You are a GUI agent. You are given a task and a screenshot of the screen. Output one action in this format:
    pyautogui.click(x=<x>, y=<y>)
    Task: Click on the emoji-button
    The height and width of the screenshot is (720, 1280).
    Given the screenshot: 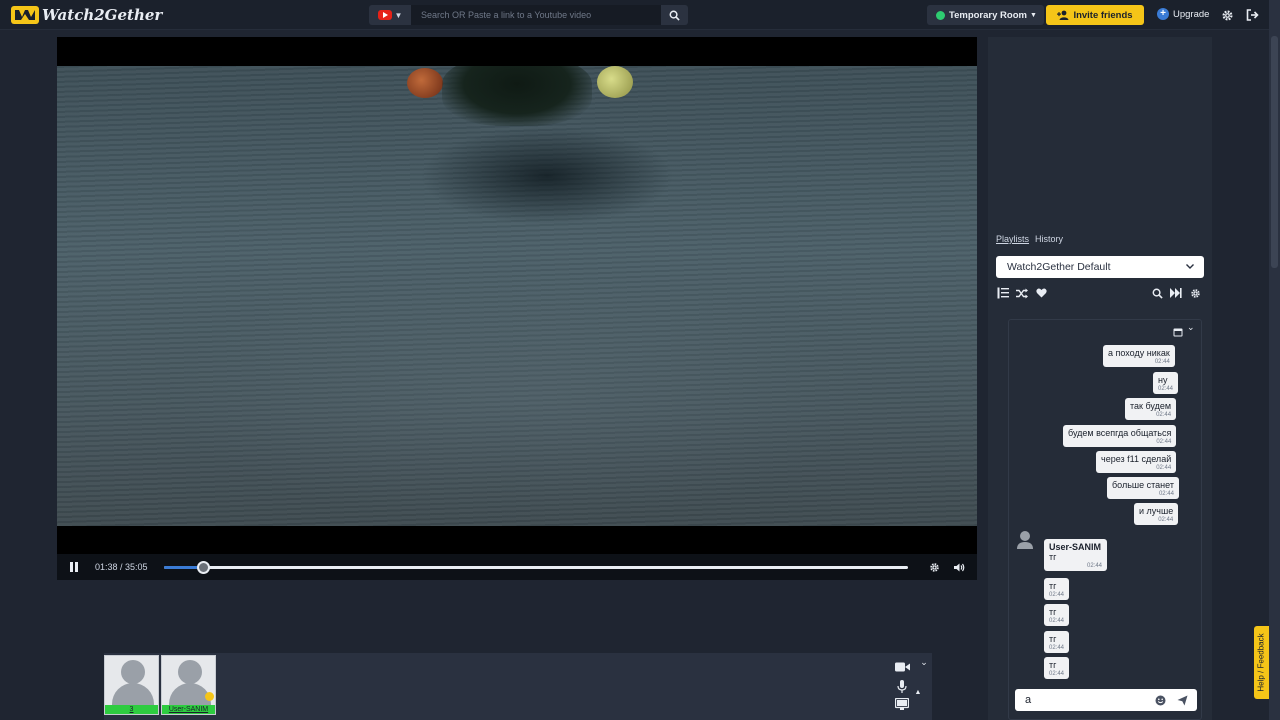 What is the action you would take?
    pyautogui.click(x=1160, y=700)
    